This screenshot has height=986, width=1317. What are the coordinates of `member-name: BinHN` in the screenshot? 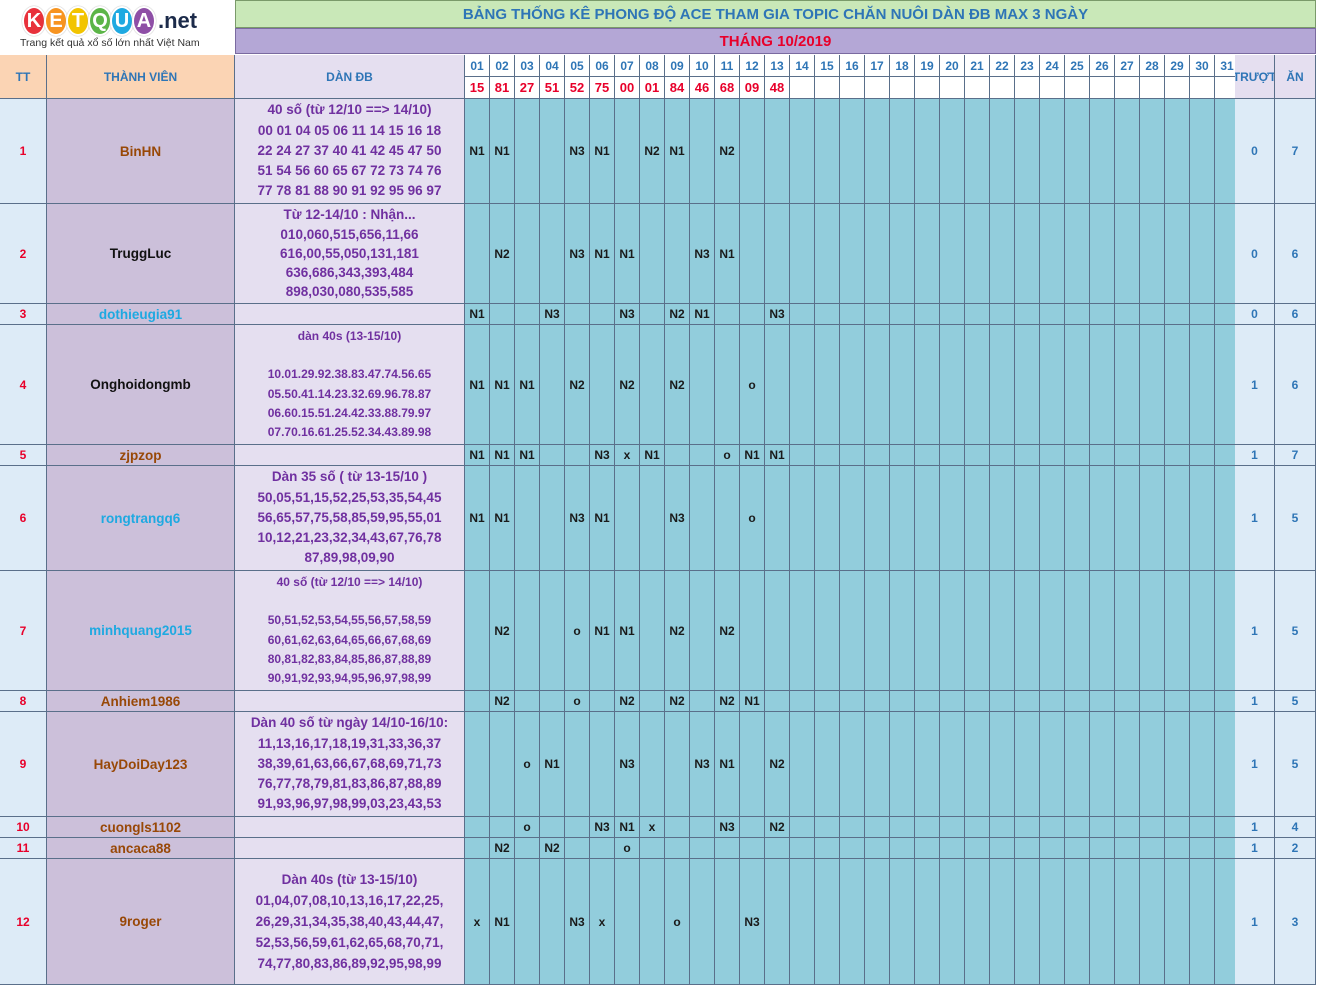 It's located at (141, 151).